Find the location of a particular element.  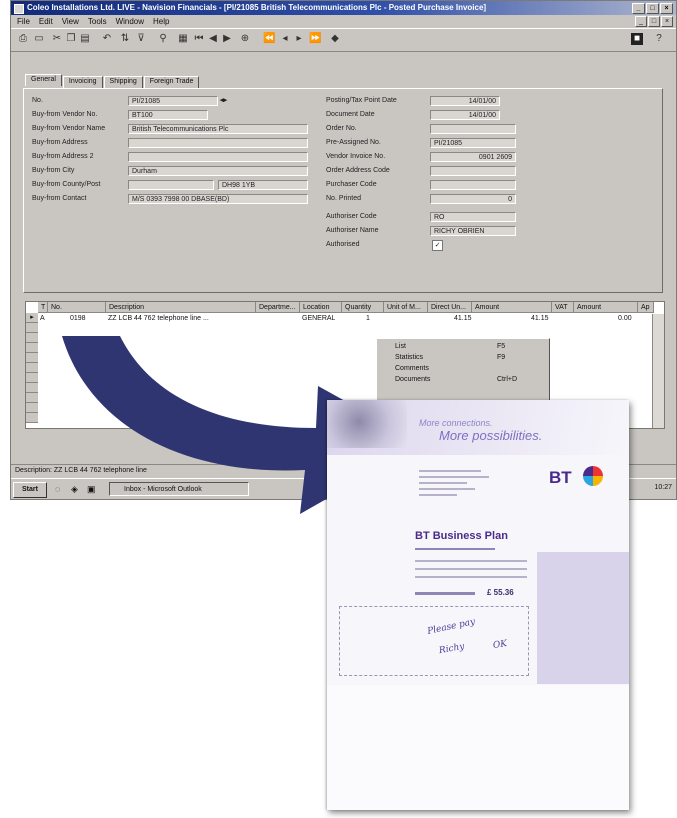

bt-logo-text: BT is located at coordinates (560, 477).